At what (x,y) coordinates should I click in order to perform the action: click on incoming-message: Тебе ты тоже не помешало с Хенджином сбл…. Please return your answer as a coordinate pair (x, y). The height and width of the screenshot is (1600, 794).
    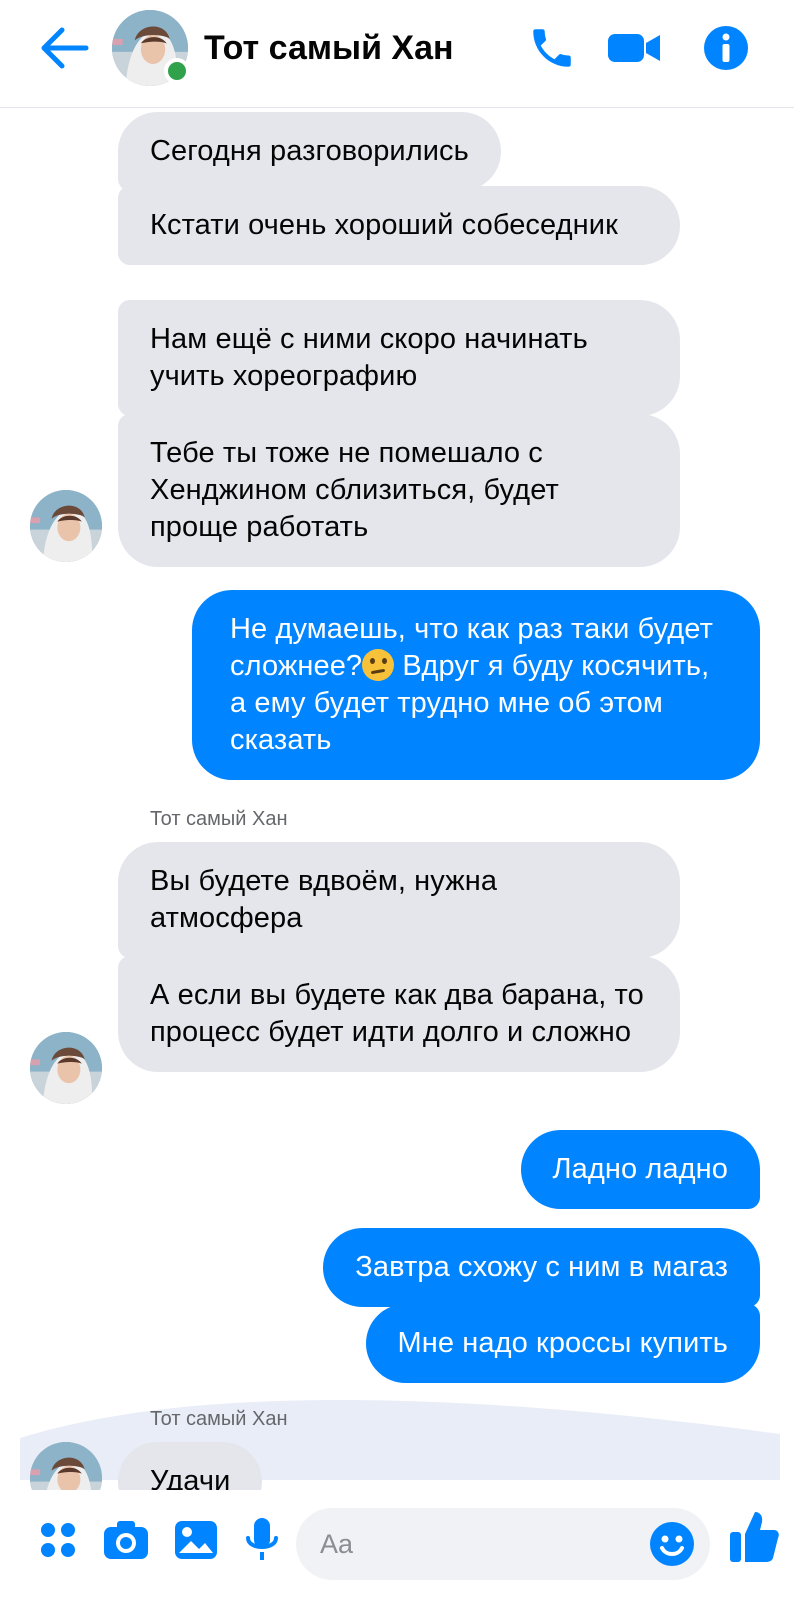
    Looking at the image, I should click on (399, 490).